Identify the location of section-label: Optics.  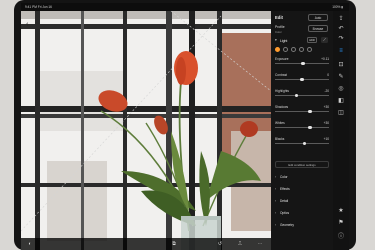
(285, 213).